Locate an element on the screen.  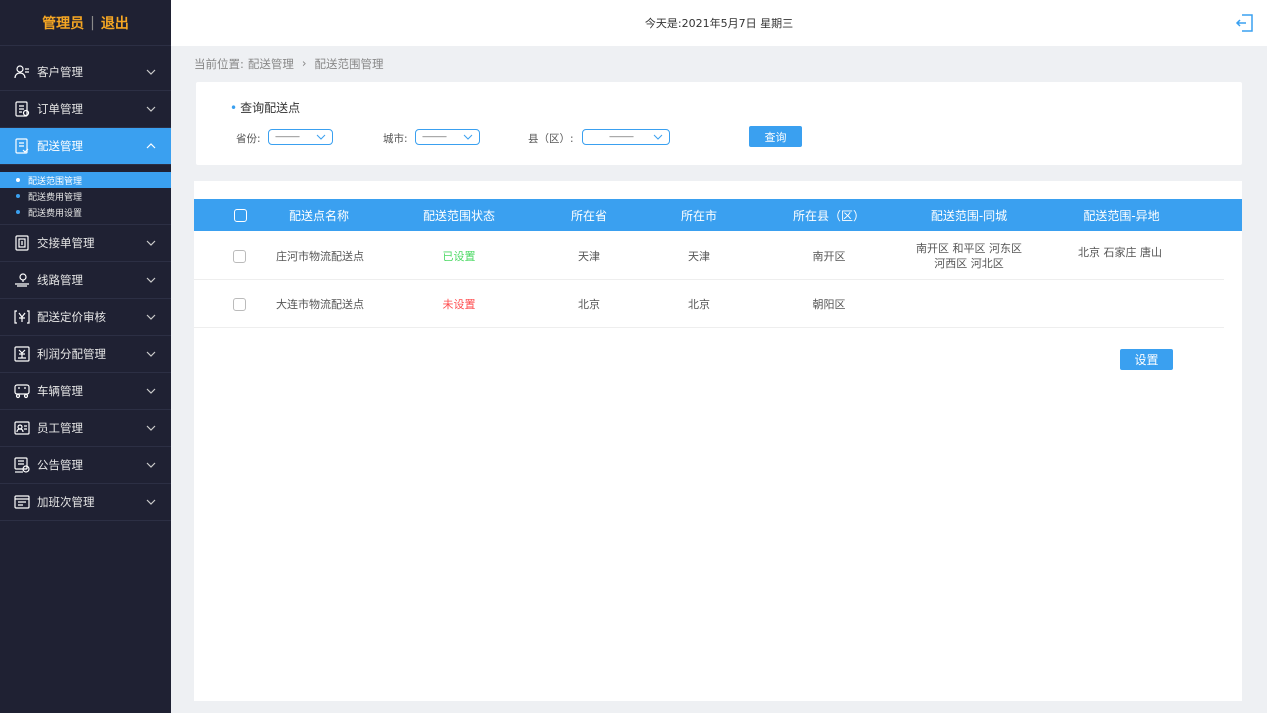
sidebar-item-label: 配送定价审核 is located at coordinates (71, 317).